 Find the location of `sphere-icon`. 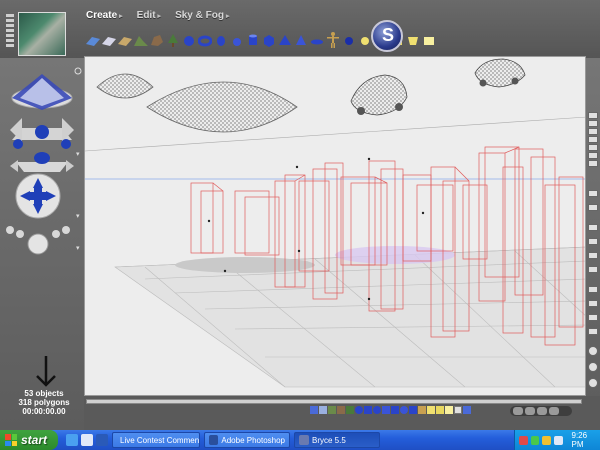

sphere-icon is located at coordinates (189, 40).